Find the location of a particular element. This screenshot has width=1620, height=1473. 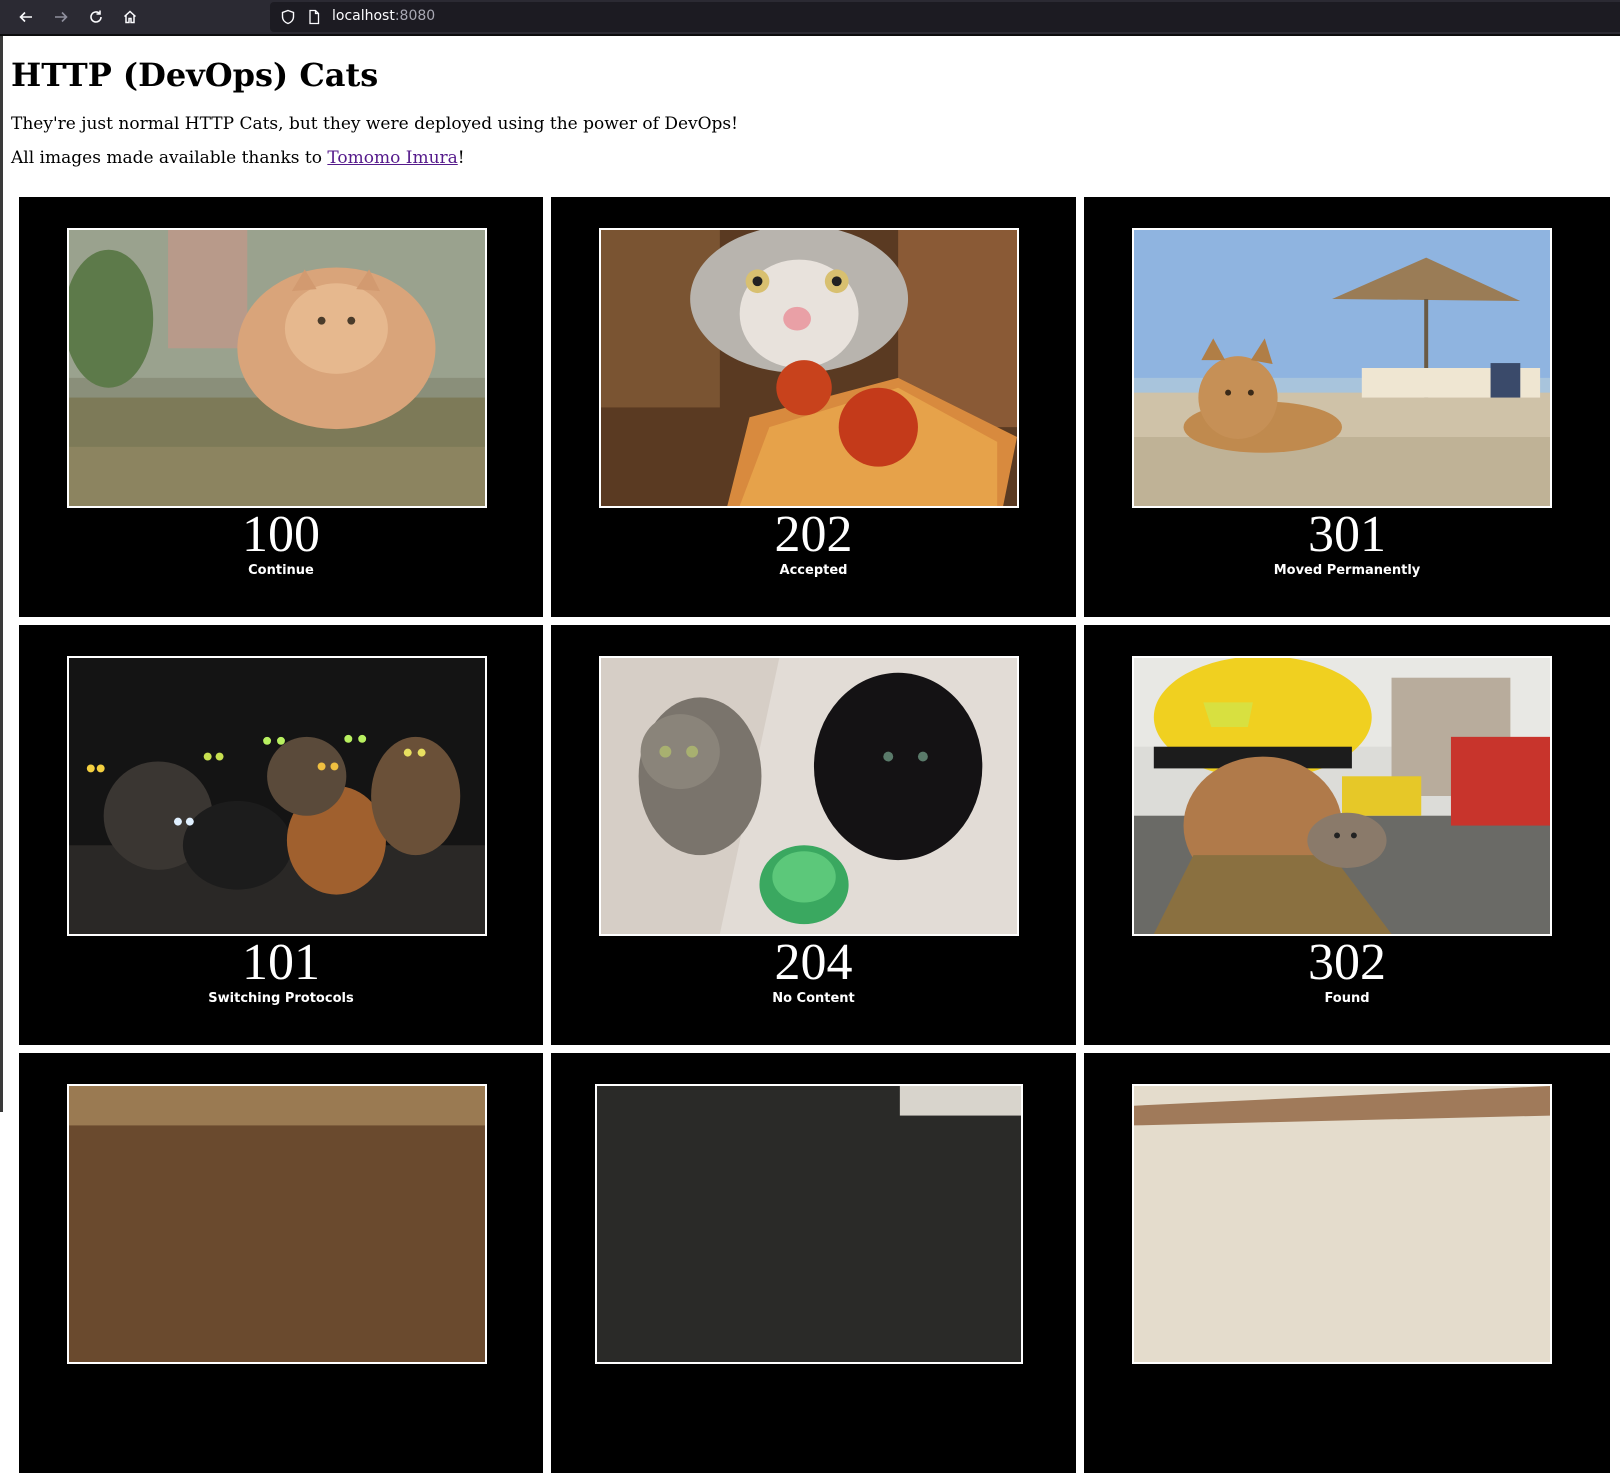

status-label: Accepted is located at coordinates (813, 570).